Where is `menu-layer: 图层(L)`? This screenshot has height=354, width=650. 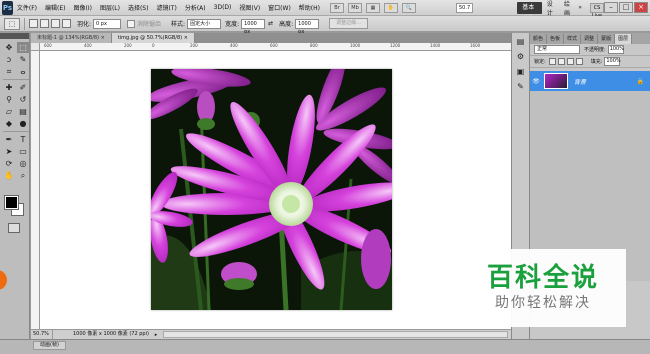 menu-layer: 图层(L) is located at coordinates (110, 7).